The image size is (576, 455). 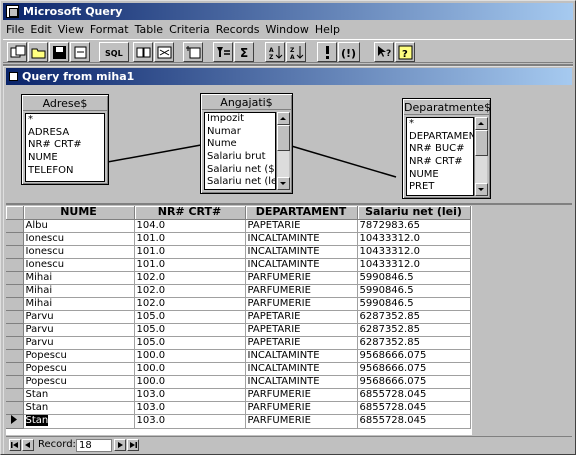 I want to click on table-row: Stan 103.0 PARFUMERIE 6855728.045, so click(x=238, y=421).